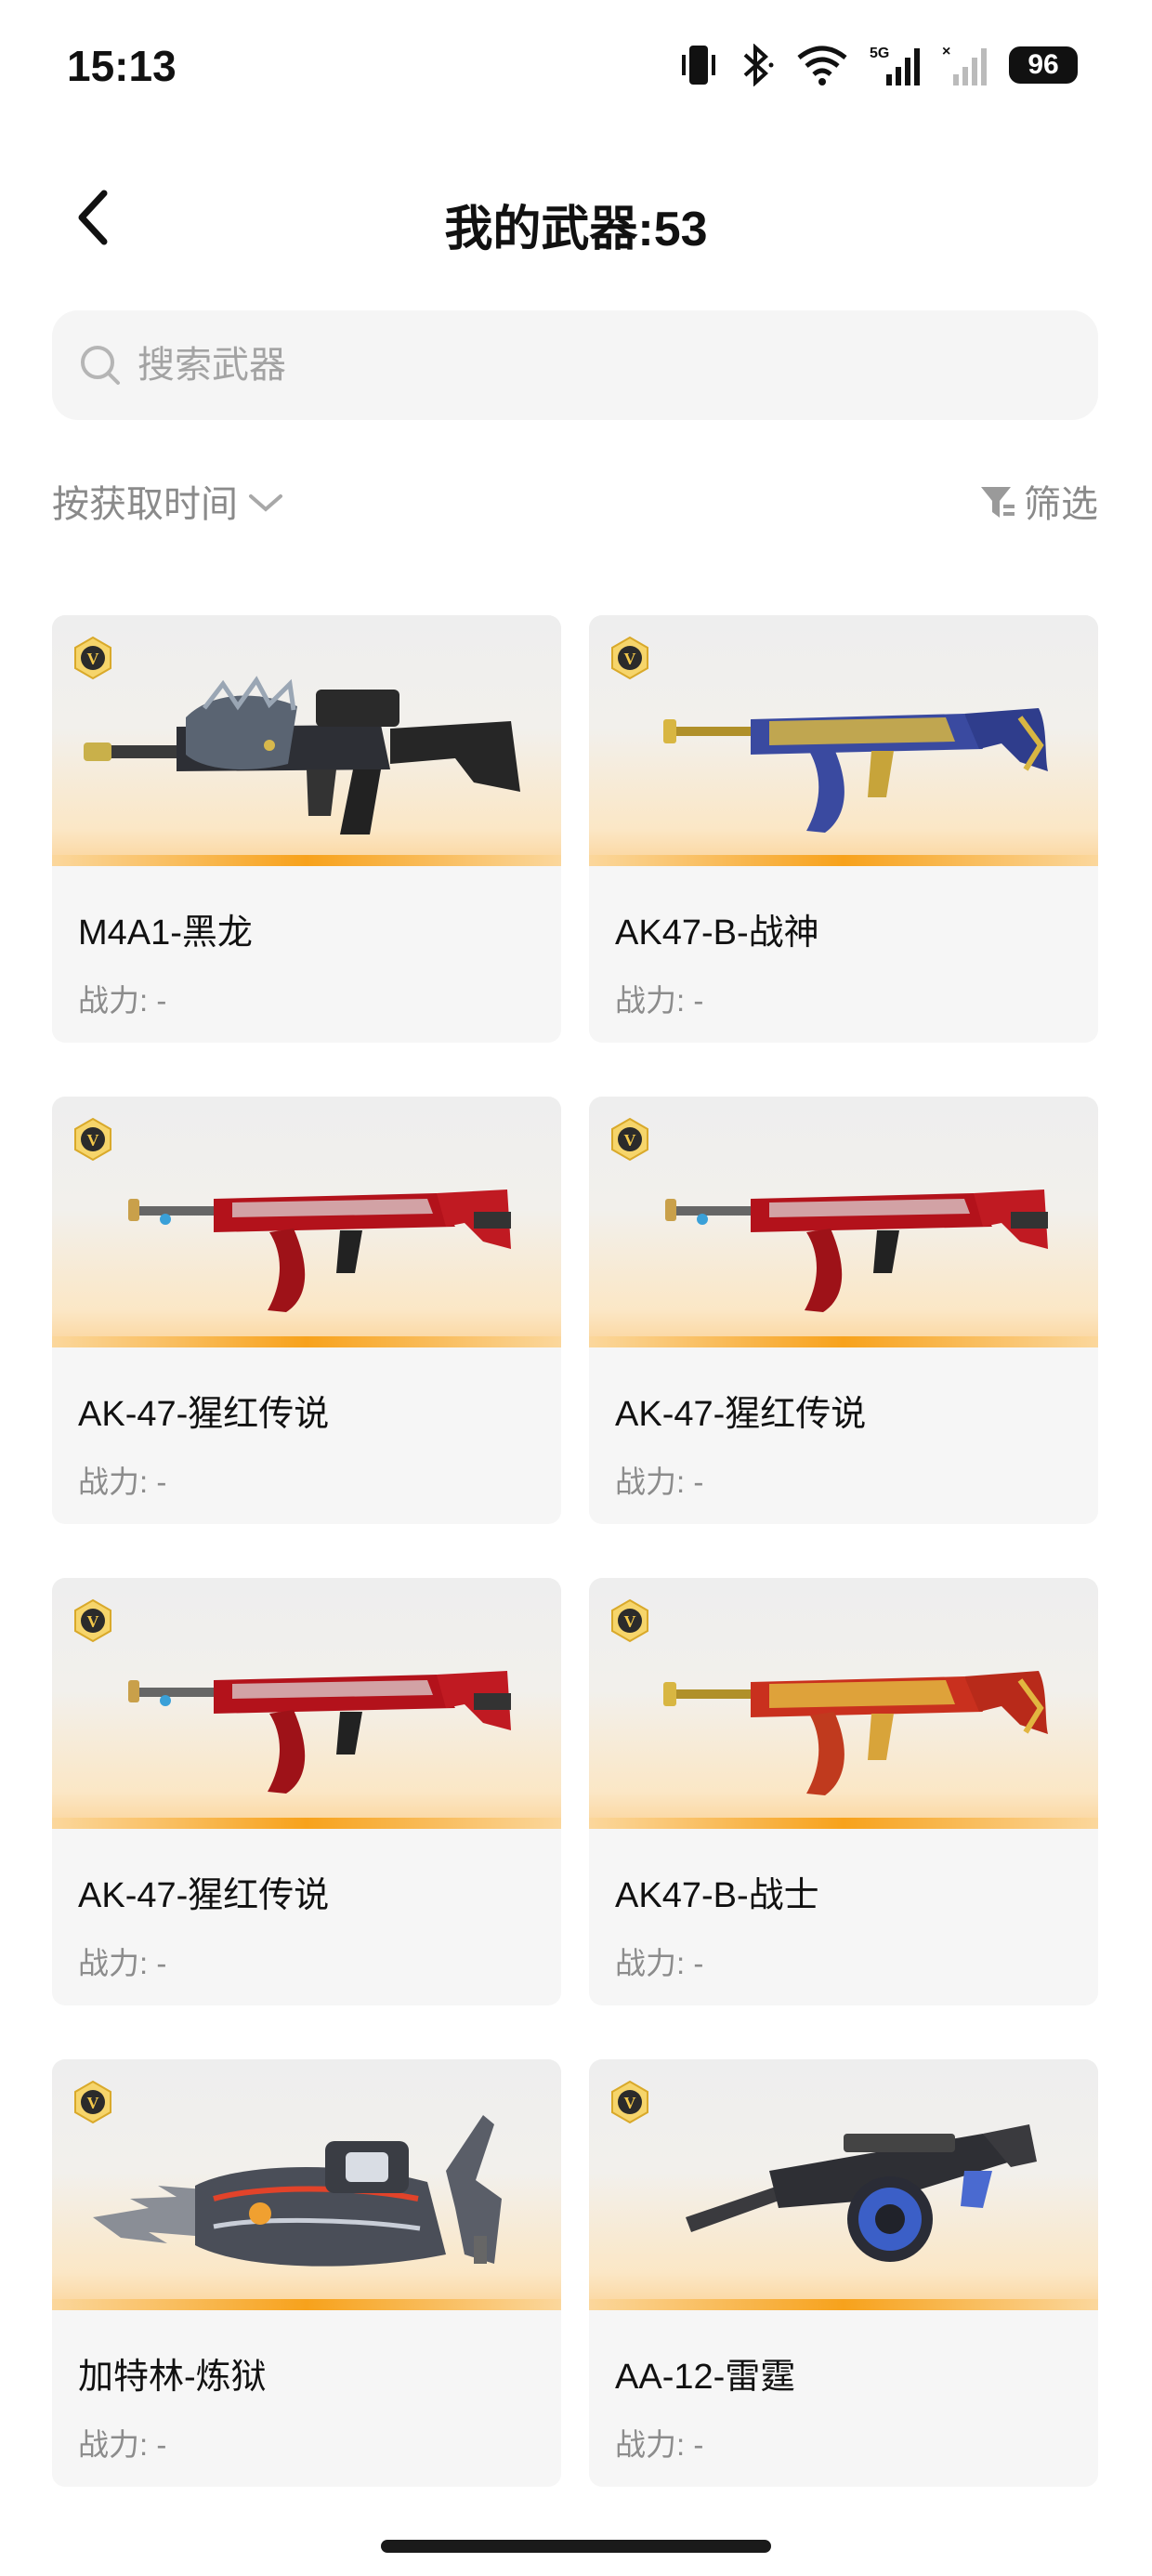 The image size is (1152, 2576). What do you see at coordinates (717, 933) in the screenshot?
I see `weapon-name: AK47-B-战神` at bounding box center [717, 933].